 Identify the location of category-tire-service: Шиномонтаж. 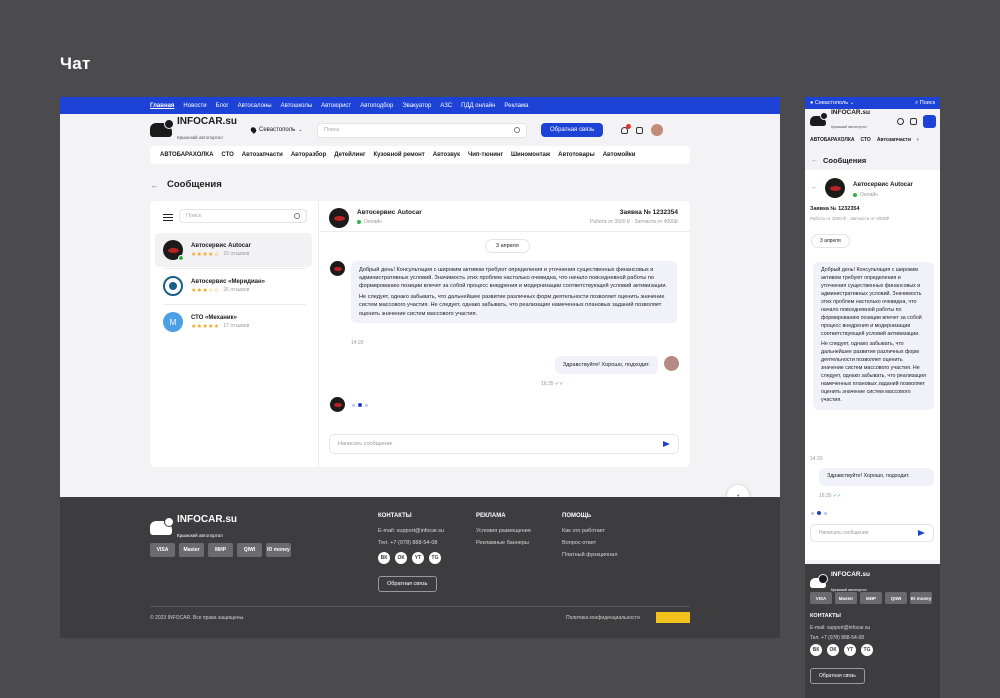
(530, 155).